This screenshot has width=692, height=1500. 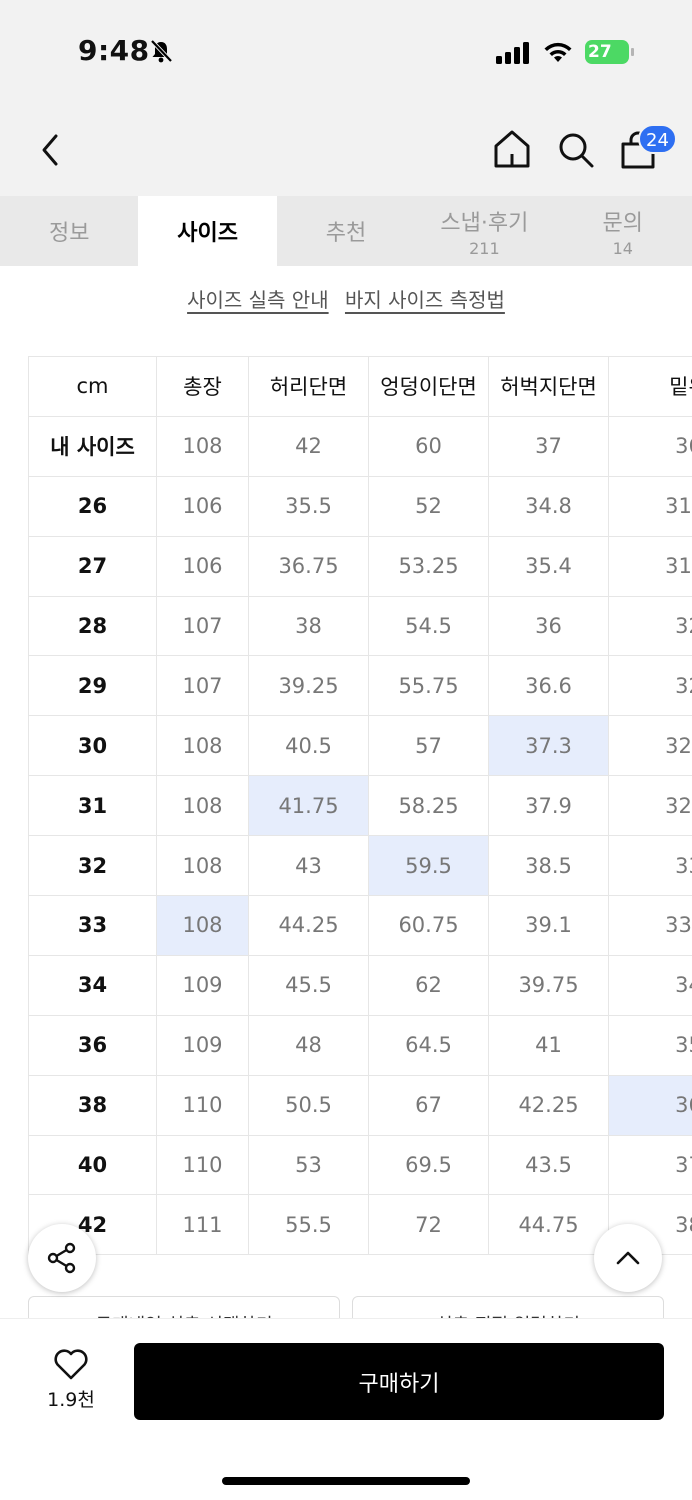 What do you see at coordinates (428, 866) in the screenshot?
I see `highlighted-cell: 59.5` at bounding box center [428, 866].